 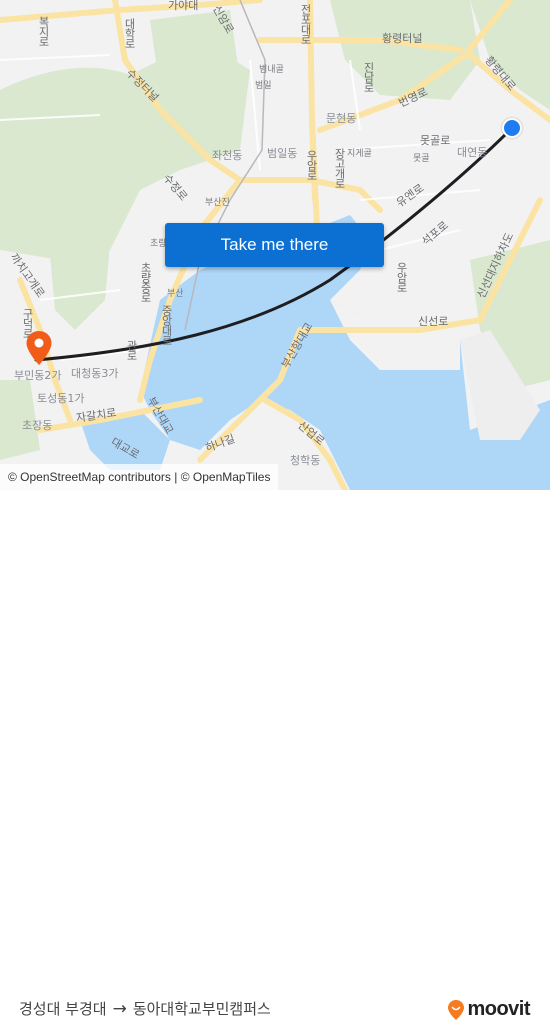 I want to click on map-label-road: 가야대, so click(x=183, y=6).